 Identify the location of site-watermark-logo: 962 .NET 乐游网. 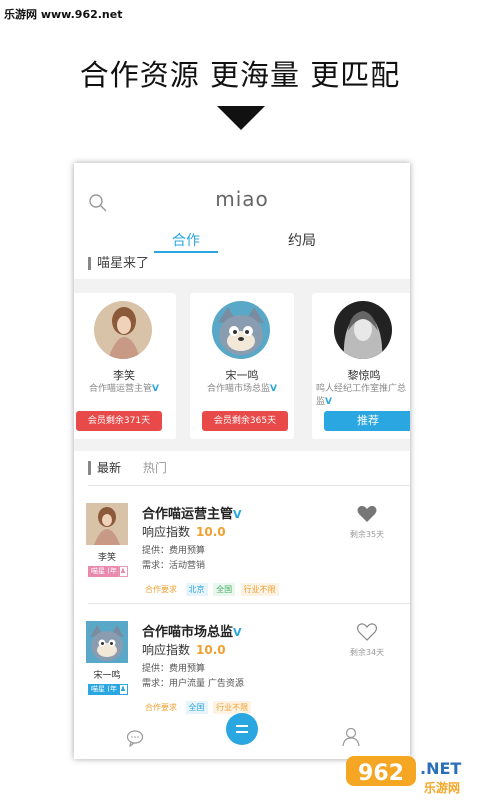
(403, 775).